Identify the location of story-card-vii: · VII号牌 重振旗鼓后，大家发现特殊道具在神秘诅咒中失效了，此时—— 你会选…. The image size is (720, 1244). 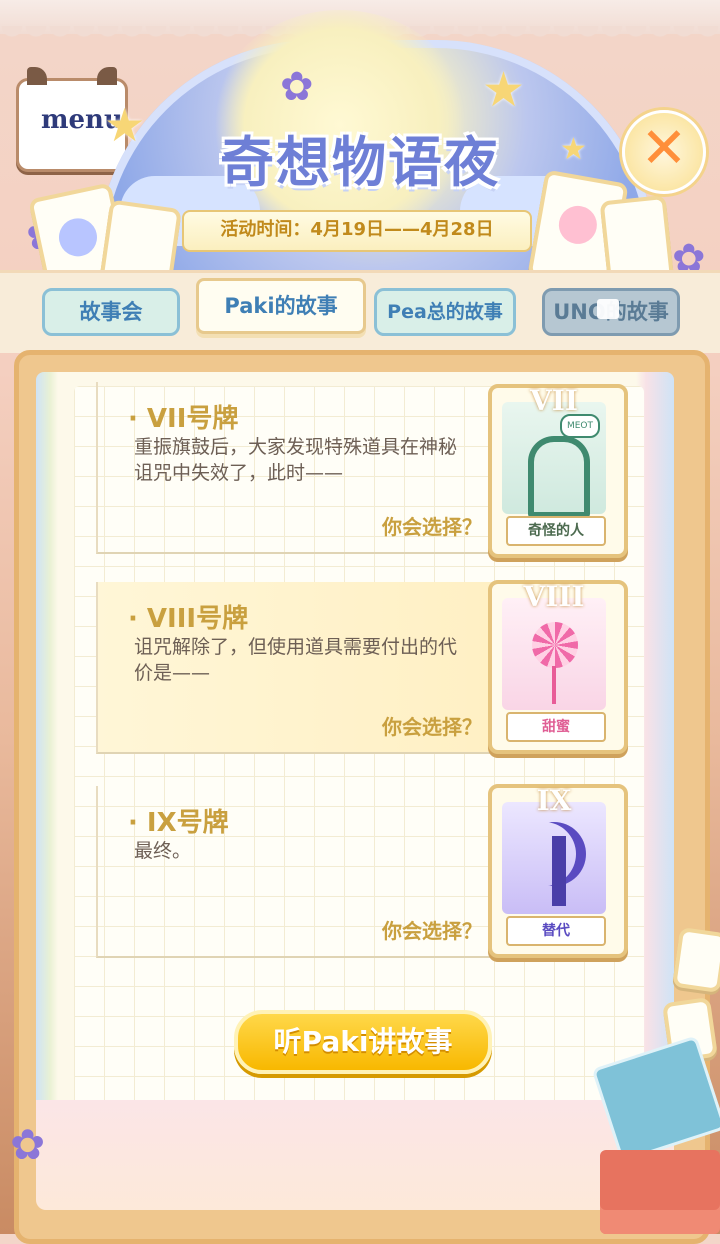
(295, 468).